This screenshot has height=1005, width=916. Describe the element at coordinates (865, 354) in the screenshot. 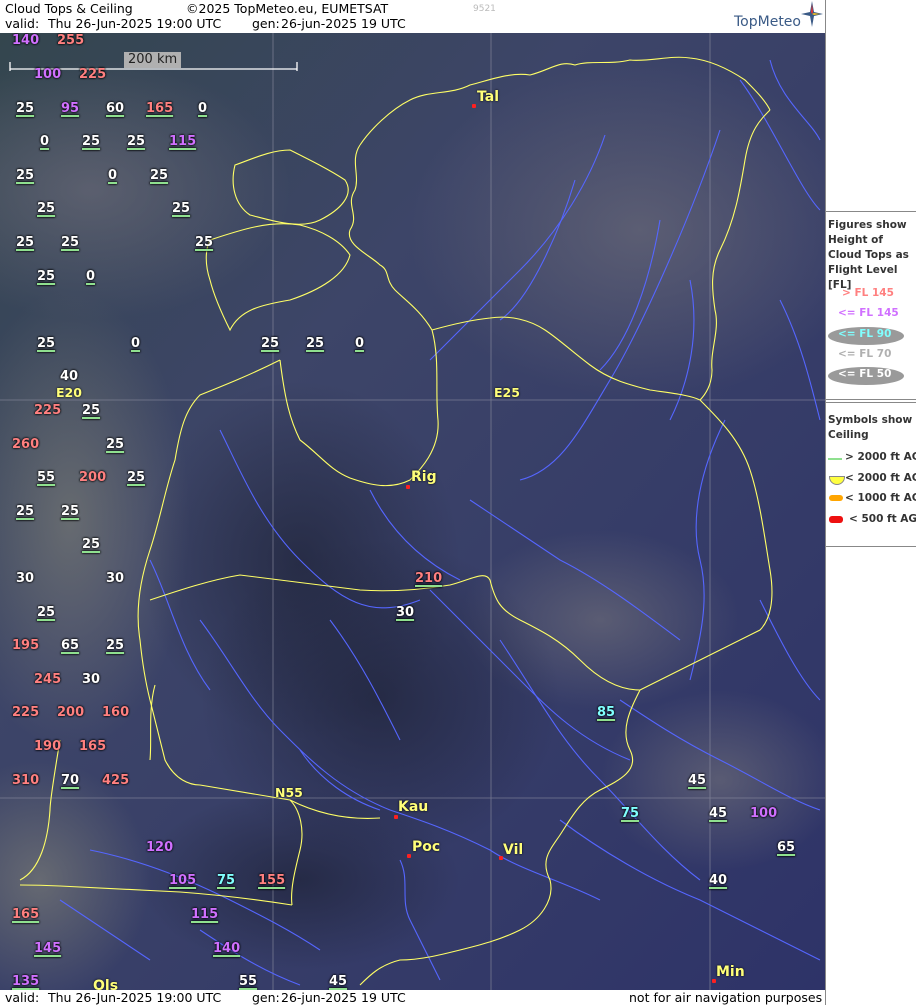

I see `legend-label: <= FL 70` at that location.